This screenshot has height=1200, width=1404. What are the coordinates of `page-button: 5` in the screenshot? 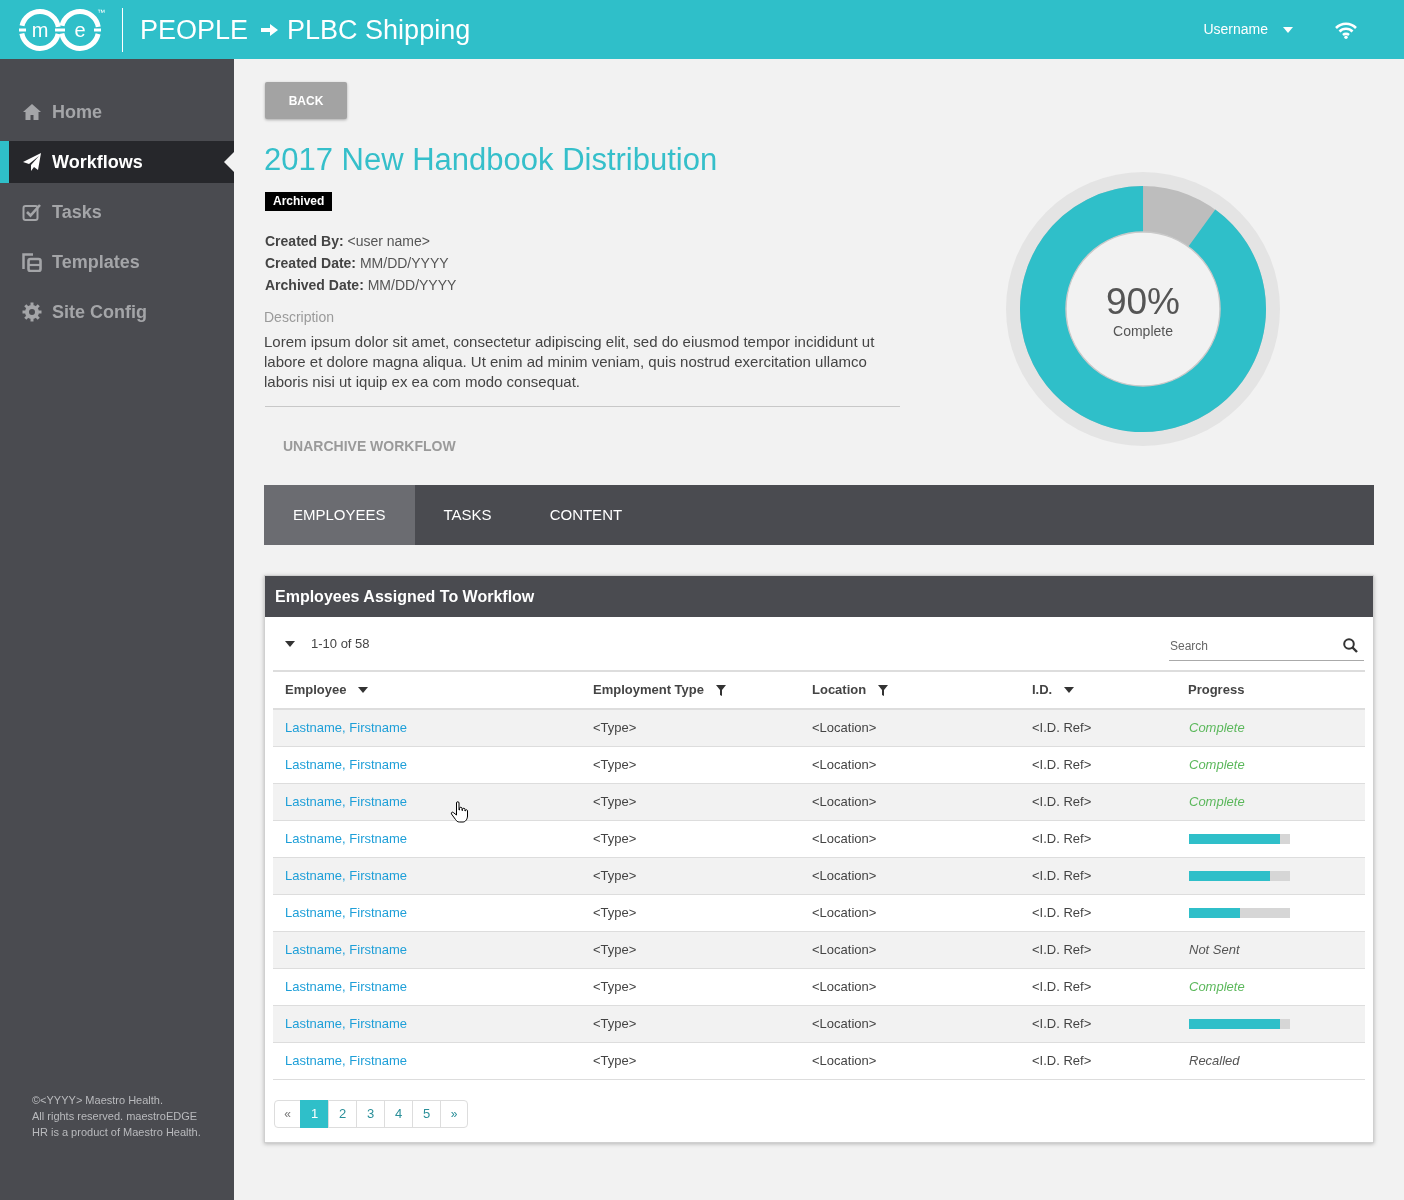 It's located at (426, 1114).